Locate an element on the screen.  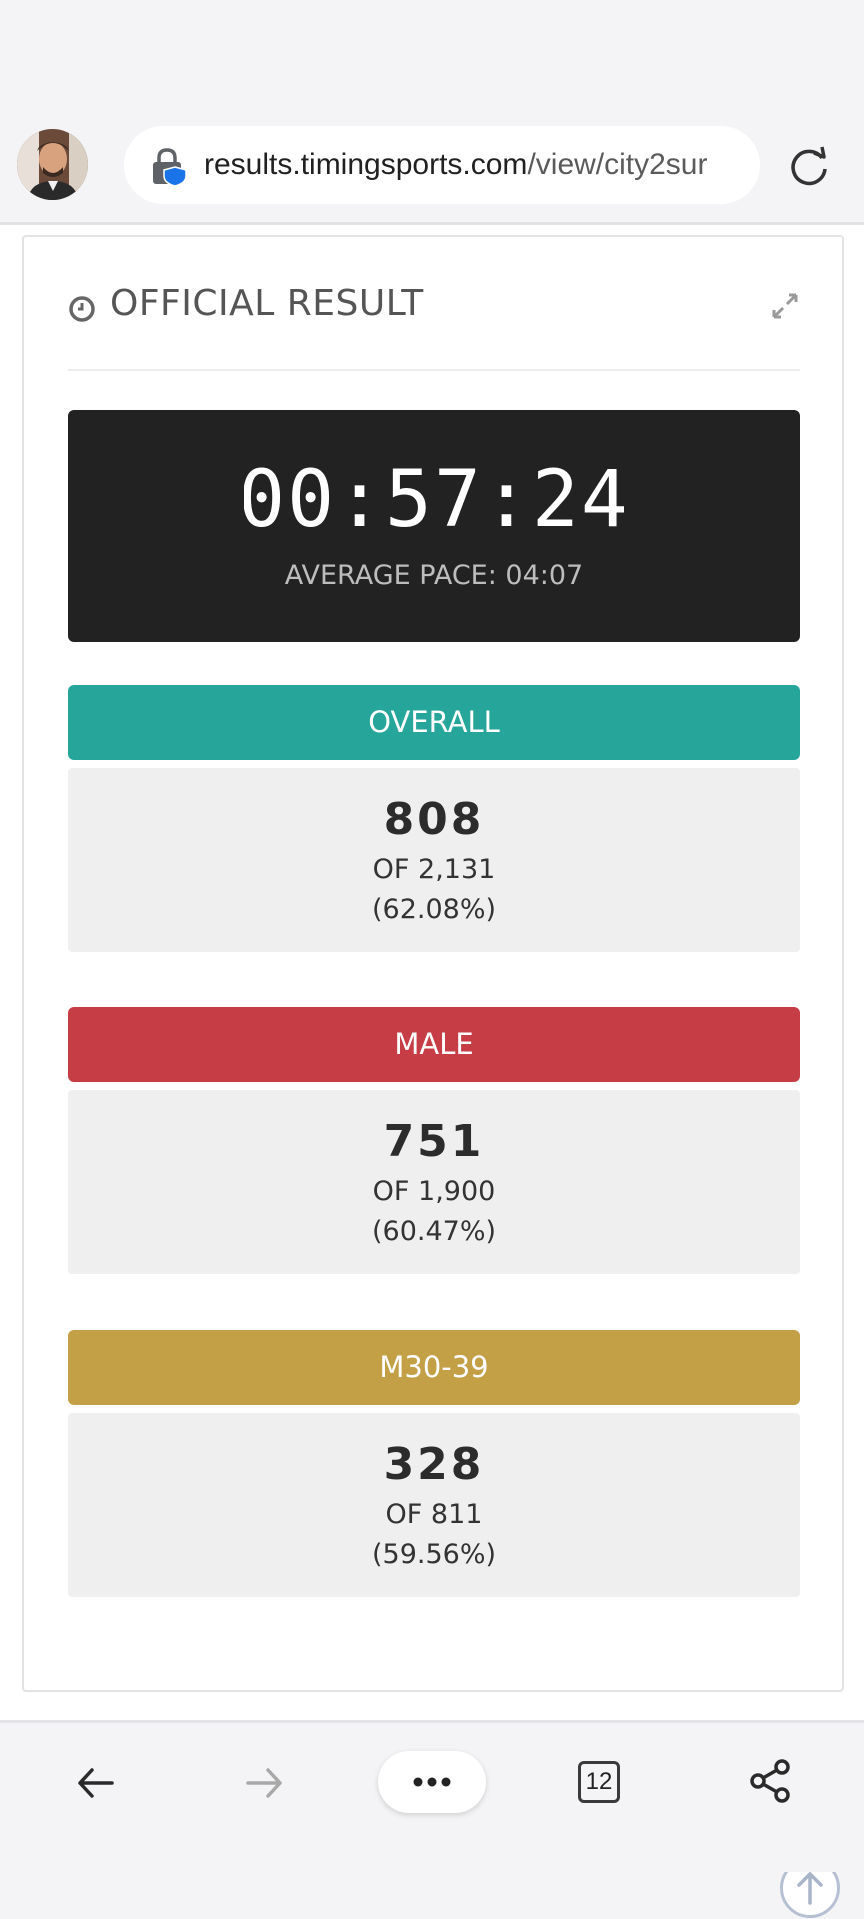
rank-position: 751 is located at coordinates (434, 1141).